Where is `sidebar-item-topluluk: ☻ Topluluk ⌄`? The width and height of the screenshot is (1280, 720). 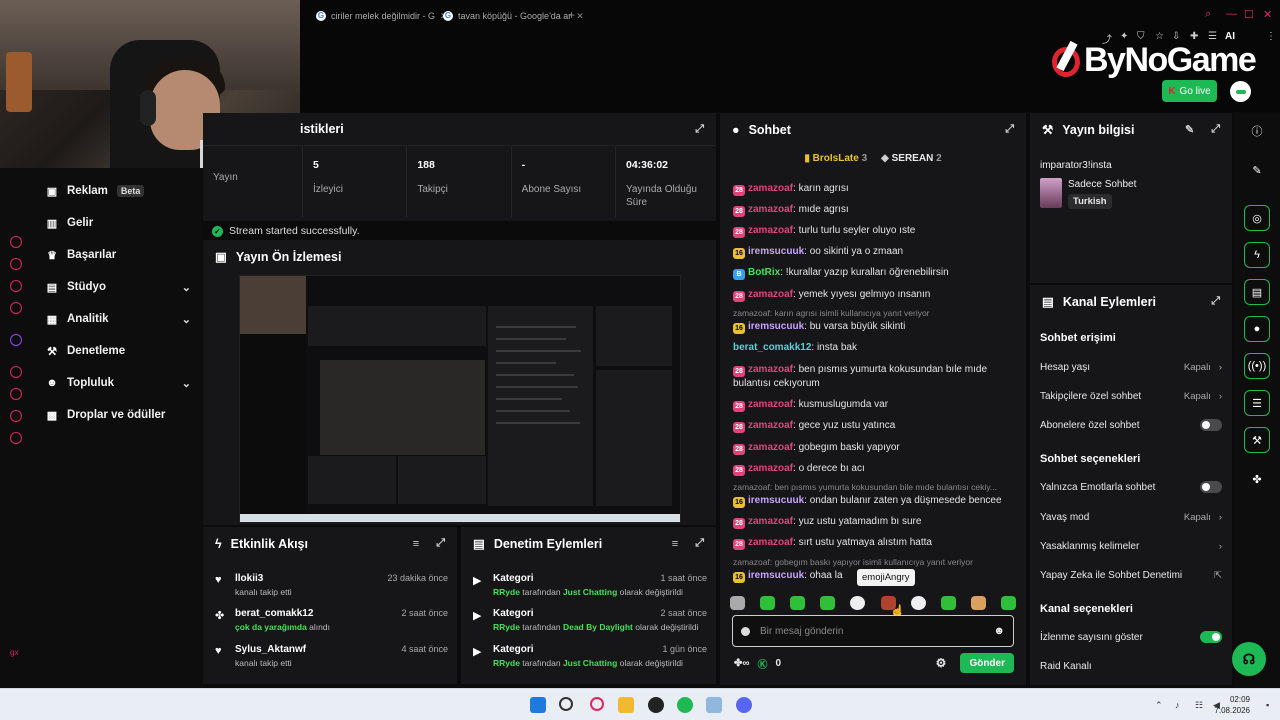
sidebar-item-topluluk: ☻ Topluluk ⌄ is located at coordinates (118, 383).